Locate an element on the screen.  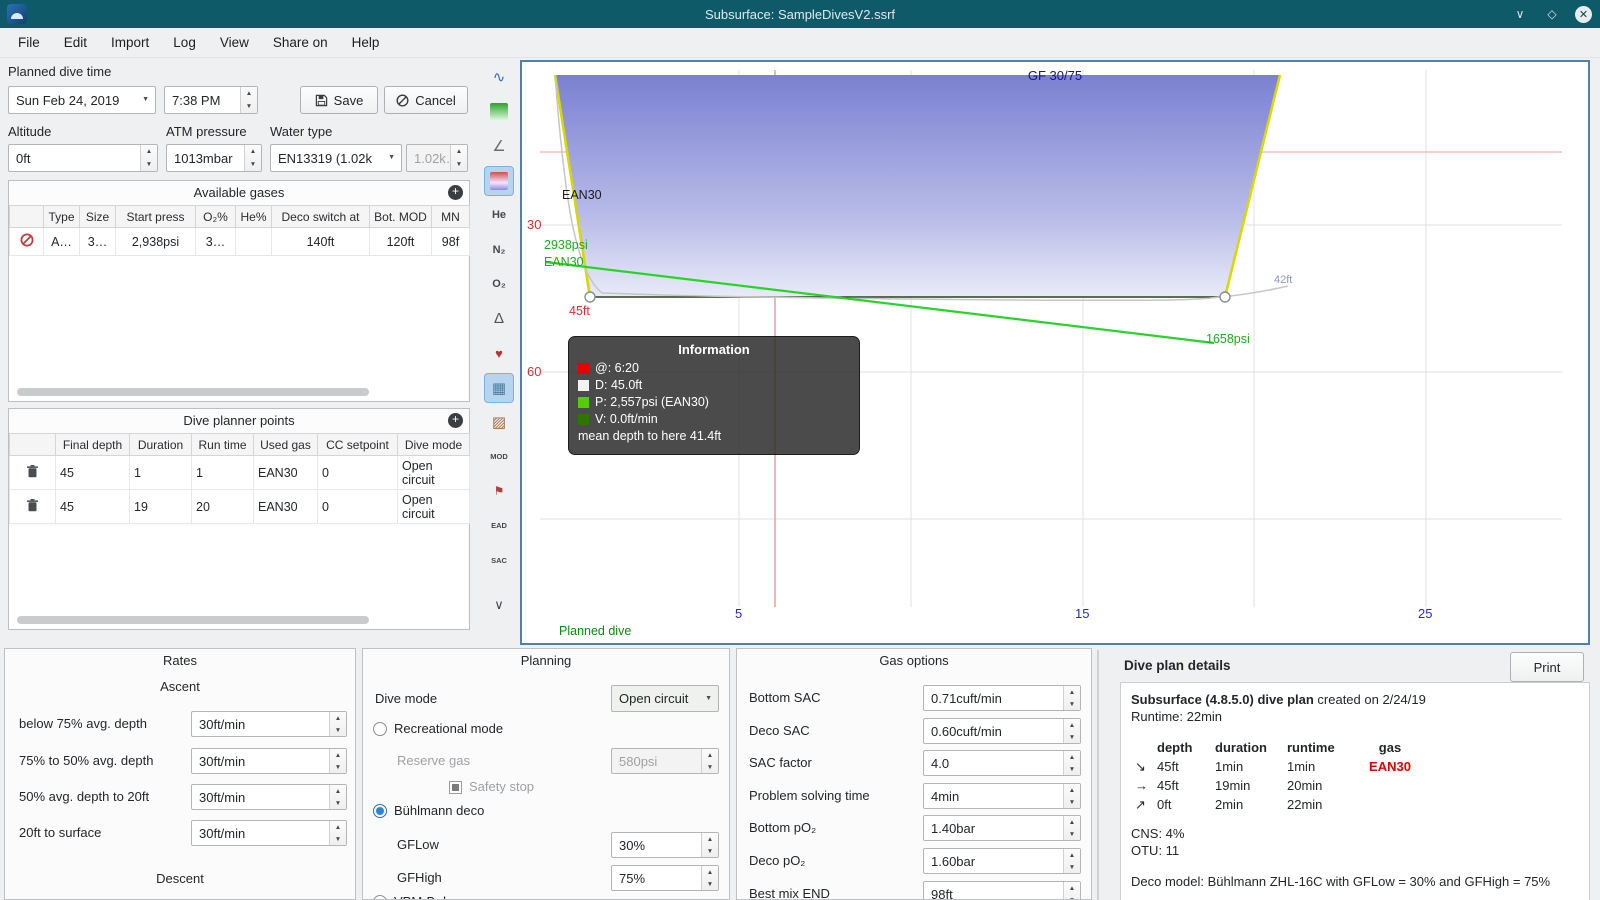
he-graph-icon: He is located at coordinates (499, 215).